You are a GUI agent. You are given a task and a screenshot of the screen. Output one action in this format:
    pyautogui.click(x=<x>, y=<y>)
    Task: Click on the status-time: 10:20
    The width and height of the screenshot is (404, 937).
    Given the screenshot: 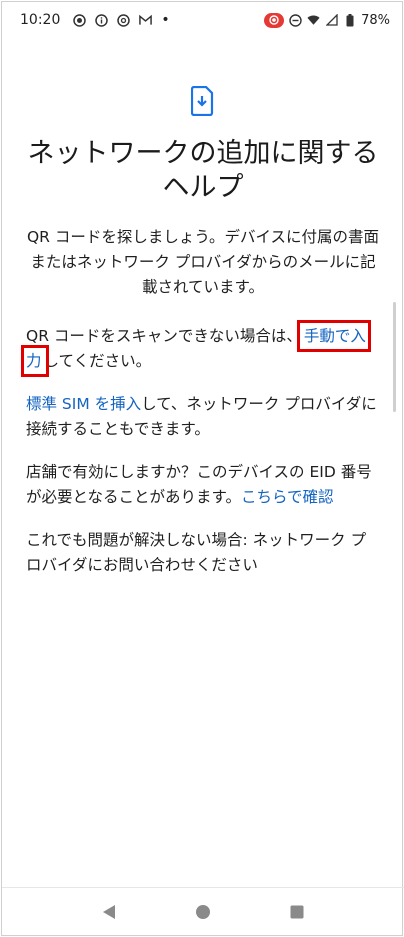 What is the action you would take?
    pyautogui.click(x=40, y=20)
    